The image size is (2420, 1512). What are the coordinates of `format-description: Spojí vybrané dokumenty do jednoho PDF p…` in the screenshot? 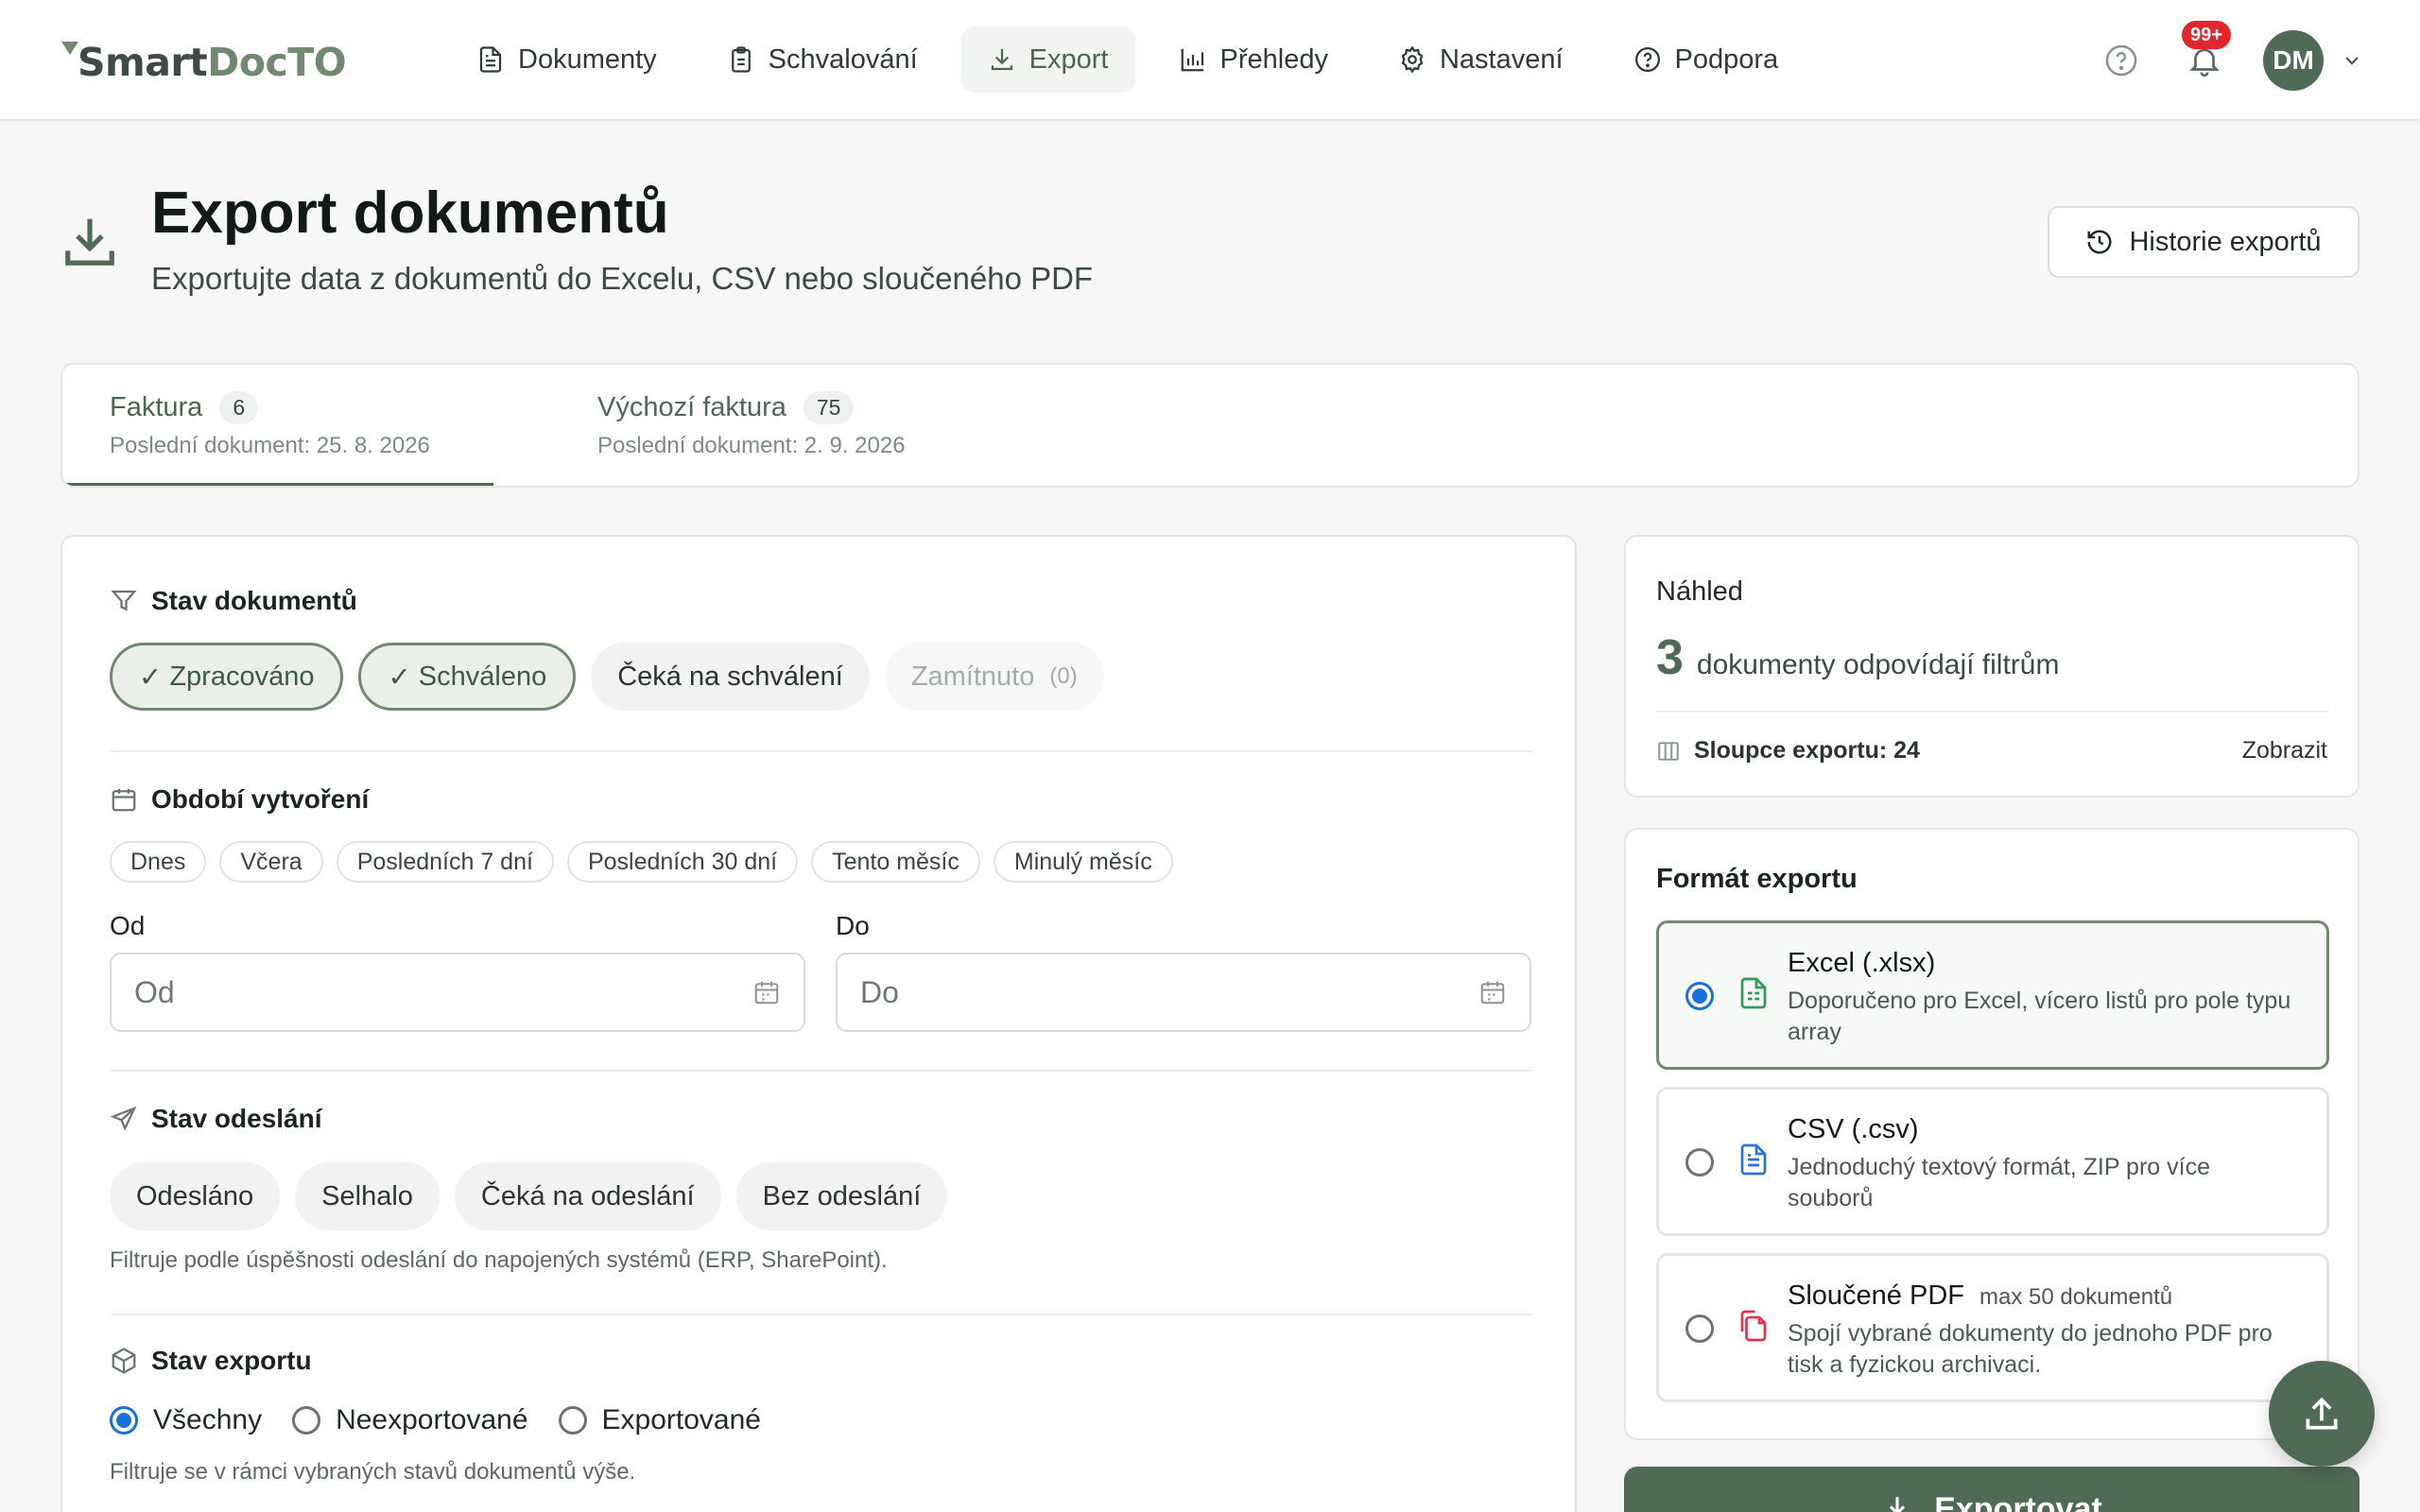 It's located at (2031, 1349).